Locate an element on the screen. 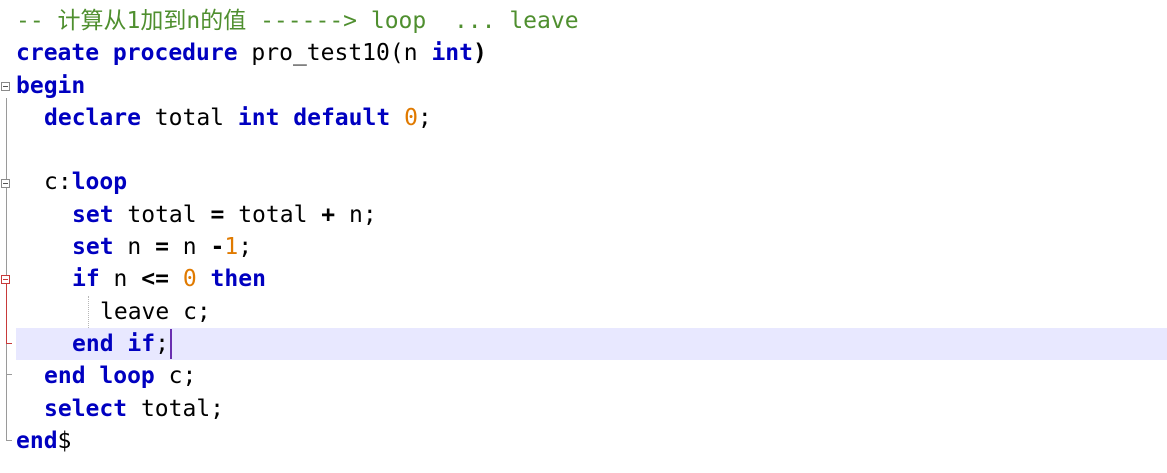 This screenshot has width=1167, height=473. code-line-1: -- 计算从1加到n的值 ------> loop ... leave is located at coordinates (591, 21).